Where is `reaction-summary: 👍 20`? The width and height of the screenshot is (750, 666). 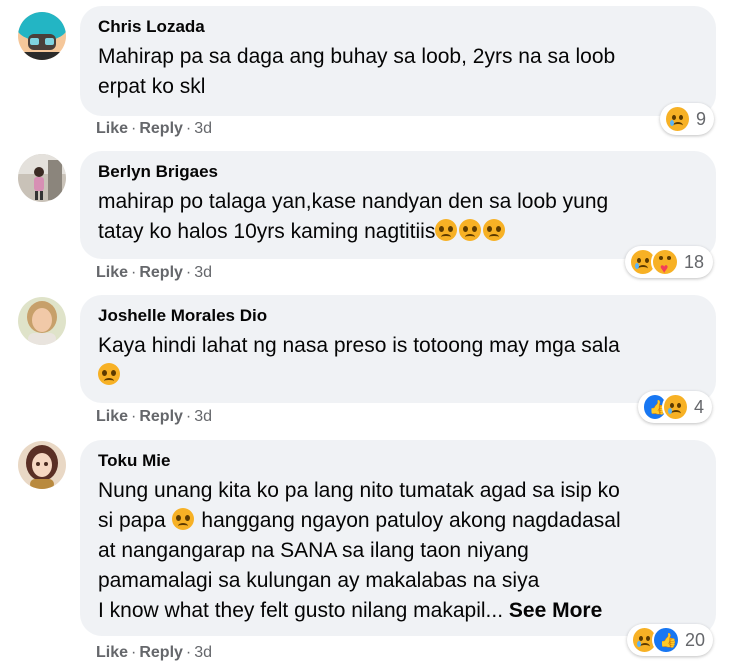 reaction-summary: 👍 20 is located at coordinates (670, 640).